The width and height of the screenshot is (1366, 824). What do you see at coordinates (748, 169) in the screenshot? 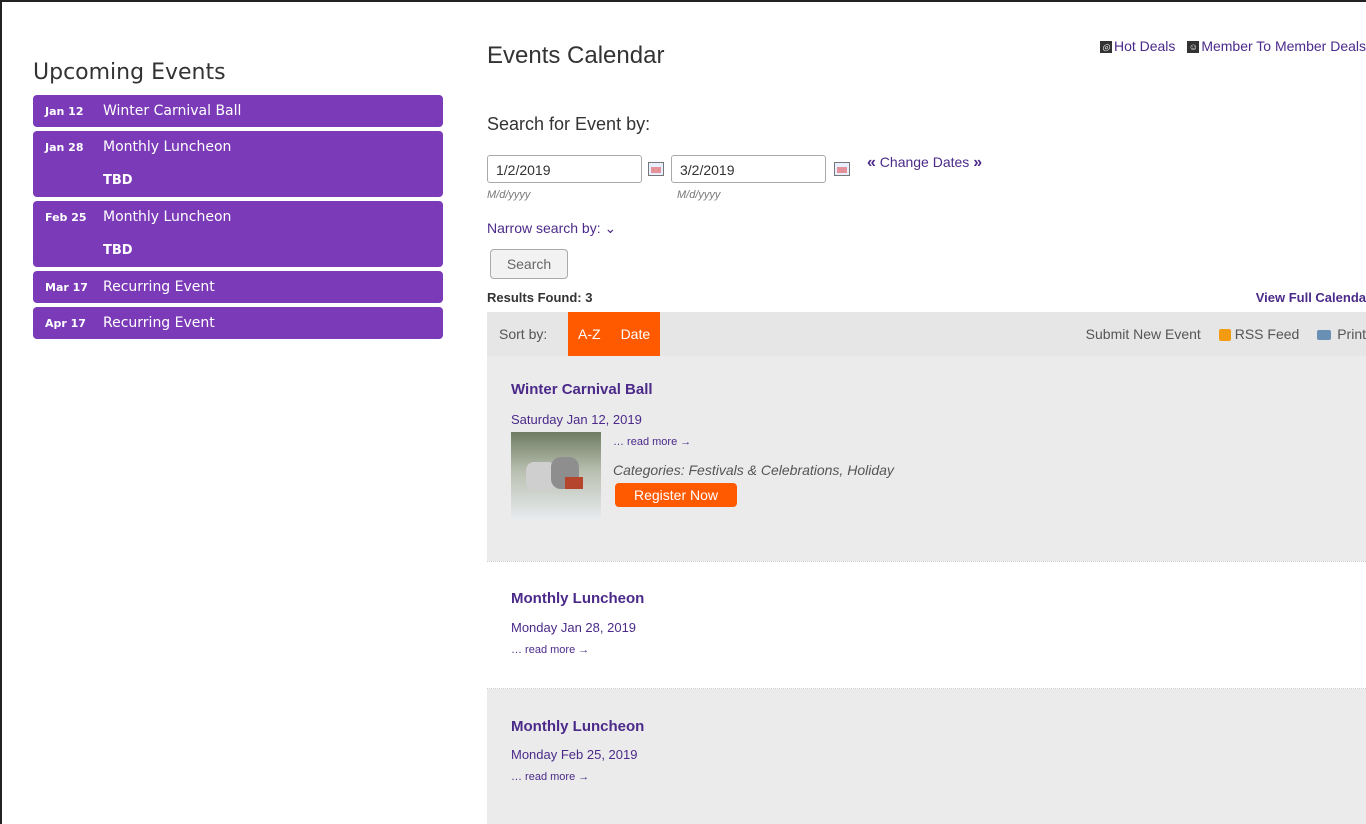
I see `end-date-input: 3/2/2019` at bounding box center [748, 169].